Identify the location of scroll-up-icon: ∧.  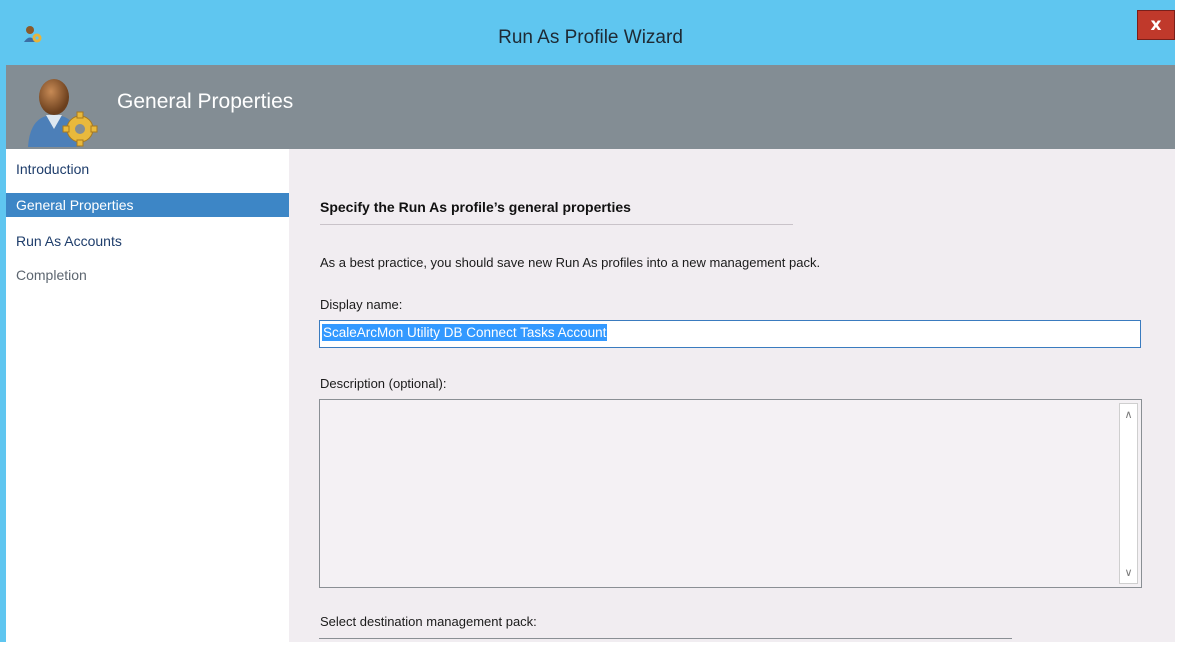
(1128, 414).